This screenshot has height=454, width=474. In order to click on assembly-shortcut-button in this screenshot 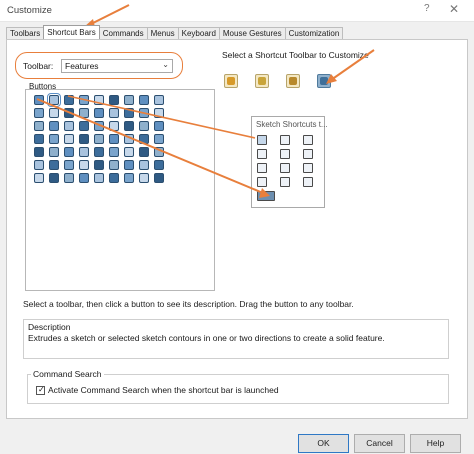, I will do `click(262, 81)`.